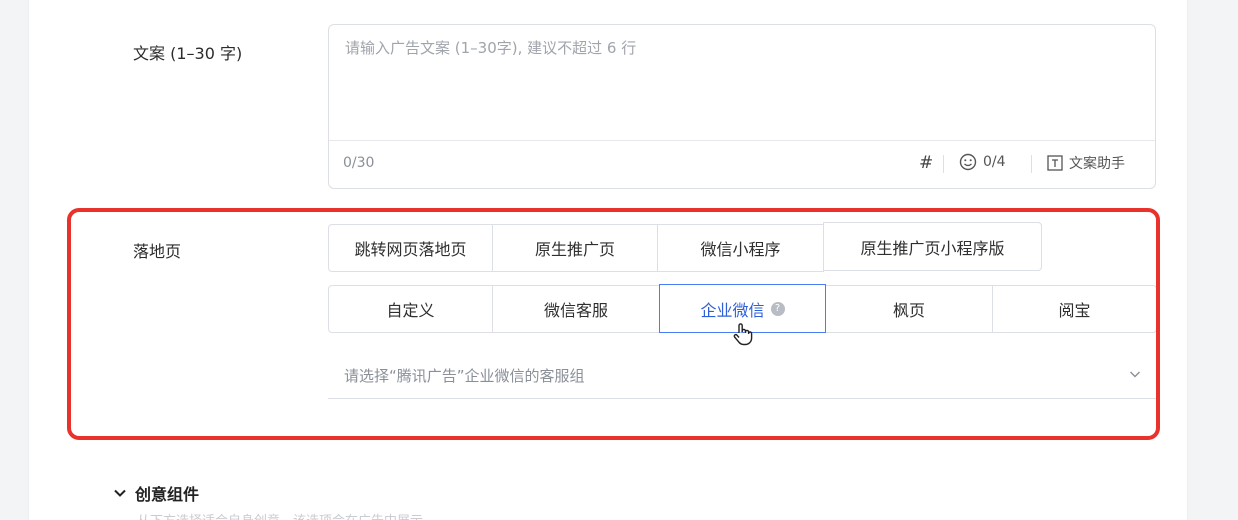 The height and width of the screenshot is (520, 1238). Describe the element at coordinates (464, 376) in the screenshot. I see `select-placeholder: 请选择“腾讯广告”企业微信的客服组` at that location.